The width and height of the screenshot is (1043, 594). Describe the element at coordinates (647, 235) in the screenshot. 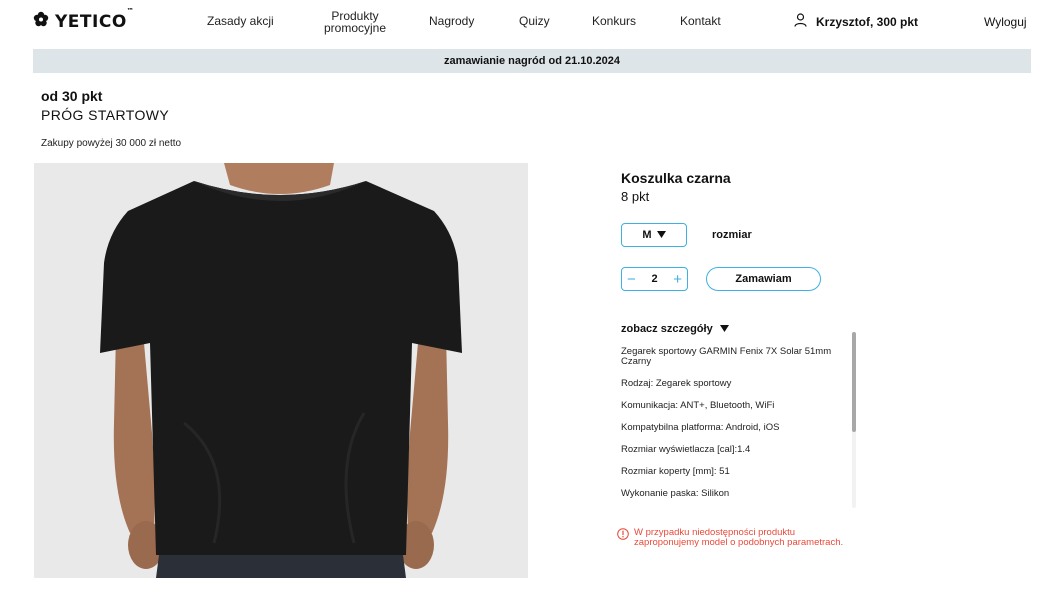

I see `size-value: M` at that location.